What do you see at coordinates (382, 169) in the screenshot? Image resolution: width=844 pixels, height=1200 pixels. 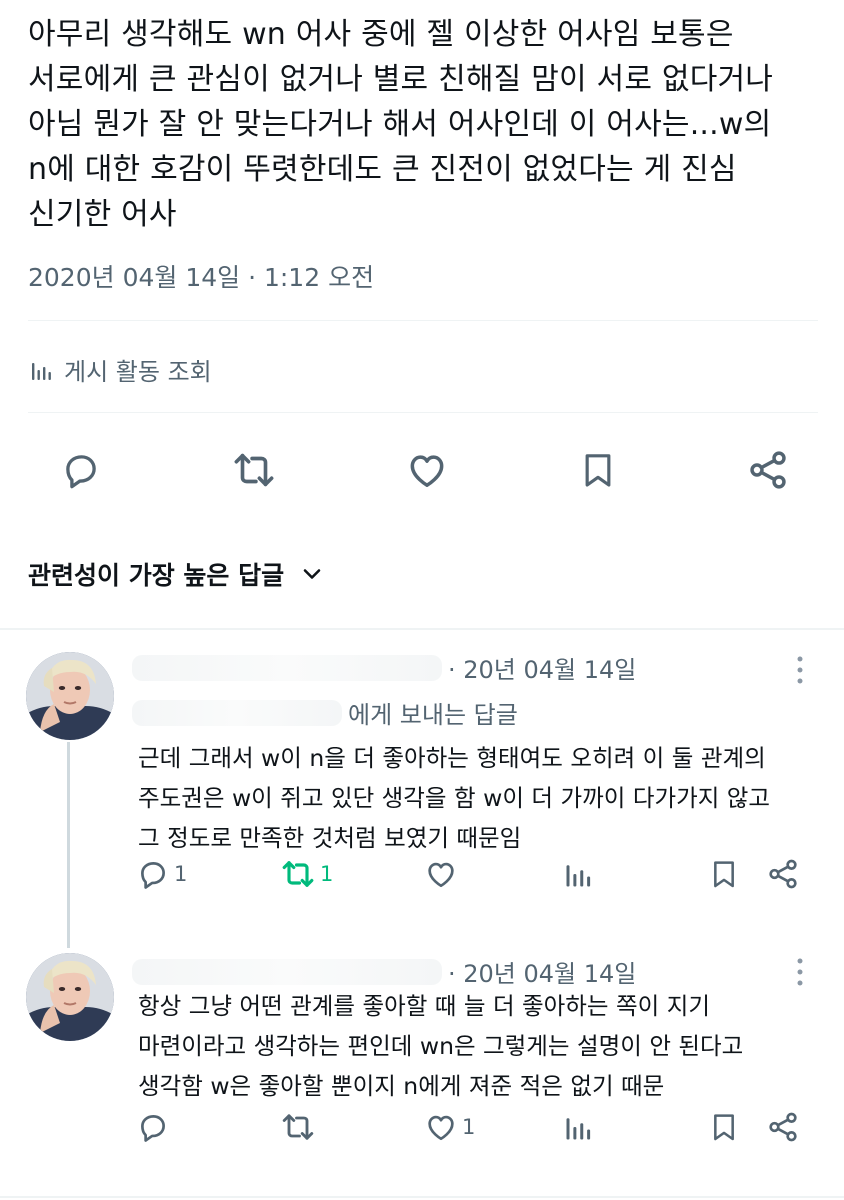 I see `post-text-line: n에 대한 호감이 뚜렷한데도 큰 진전이 없었다는 게 진심` at bounding box center [382, 169].